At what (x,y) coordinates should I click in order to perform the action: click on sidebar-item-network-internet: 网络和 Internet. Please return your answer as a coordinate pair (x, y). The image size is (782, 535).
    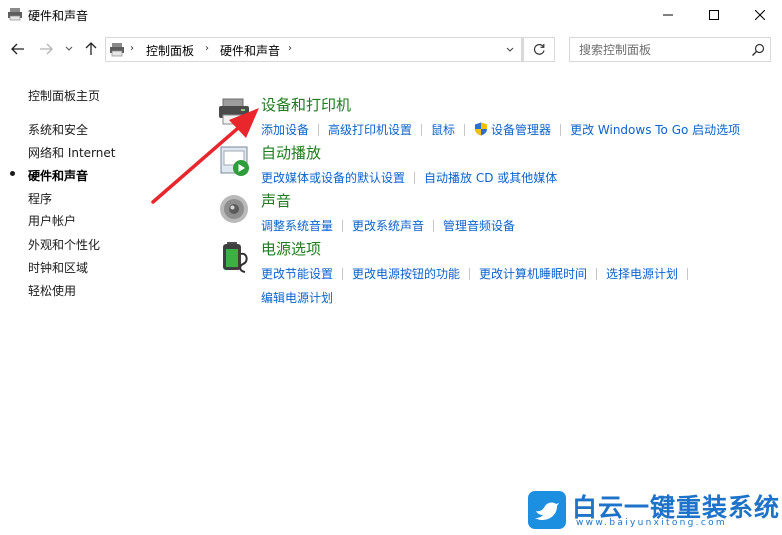
    Looking at the image, I should click on (71, 152).